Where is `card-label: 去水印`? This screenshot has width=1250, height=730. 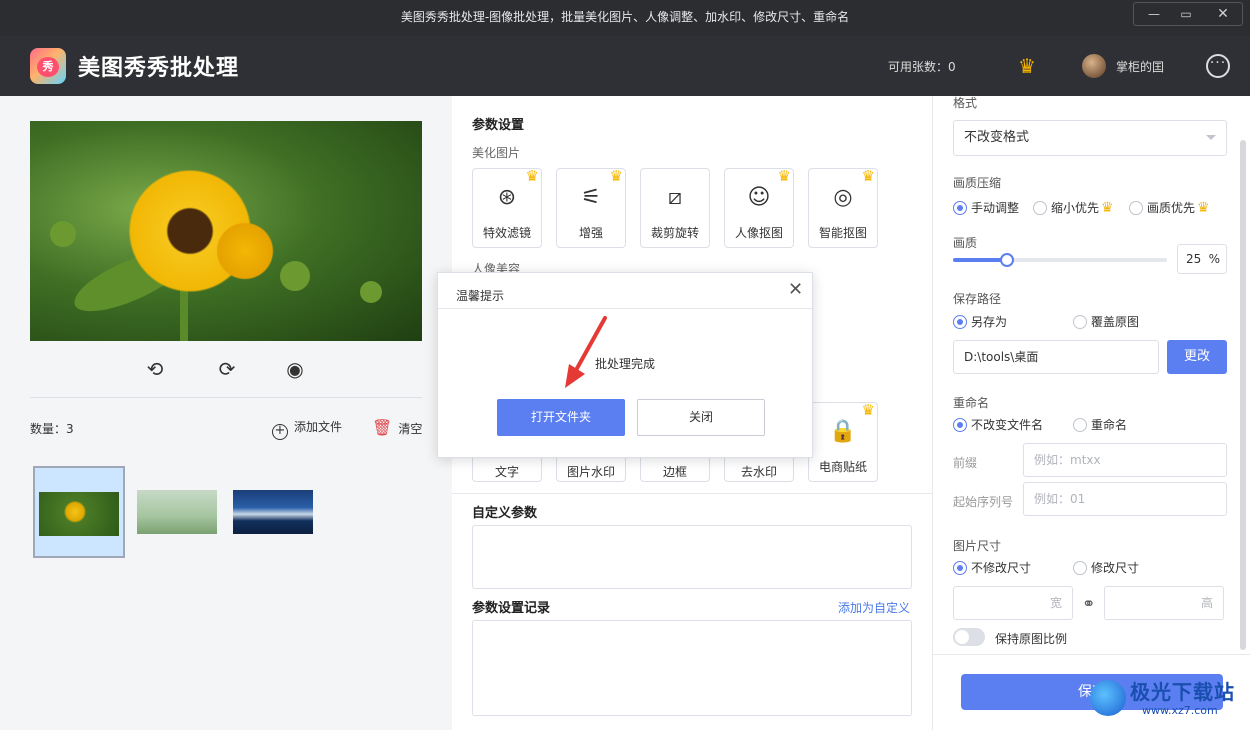 card-label: 去水印 is located at coordinates (758, 472).